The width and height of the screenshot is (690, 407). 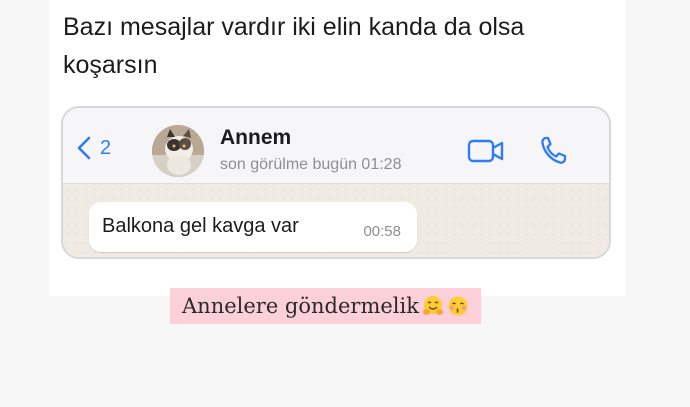 What do you see at coordinates (106, 147) in the screenshot?
I see `unread-count: 2` at bounding box center [106, 147].